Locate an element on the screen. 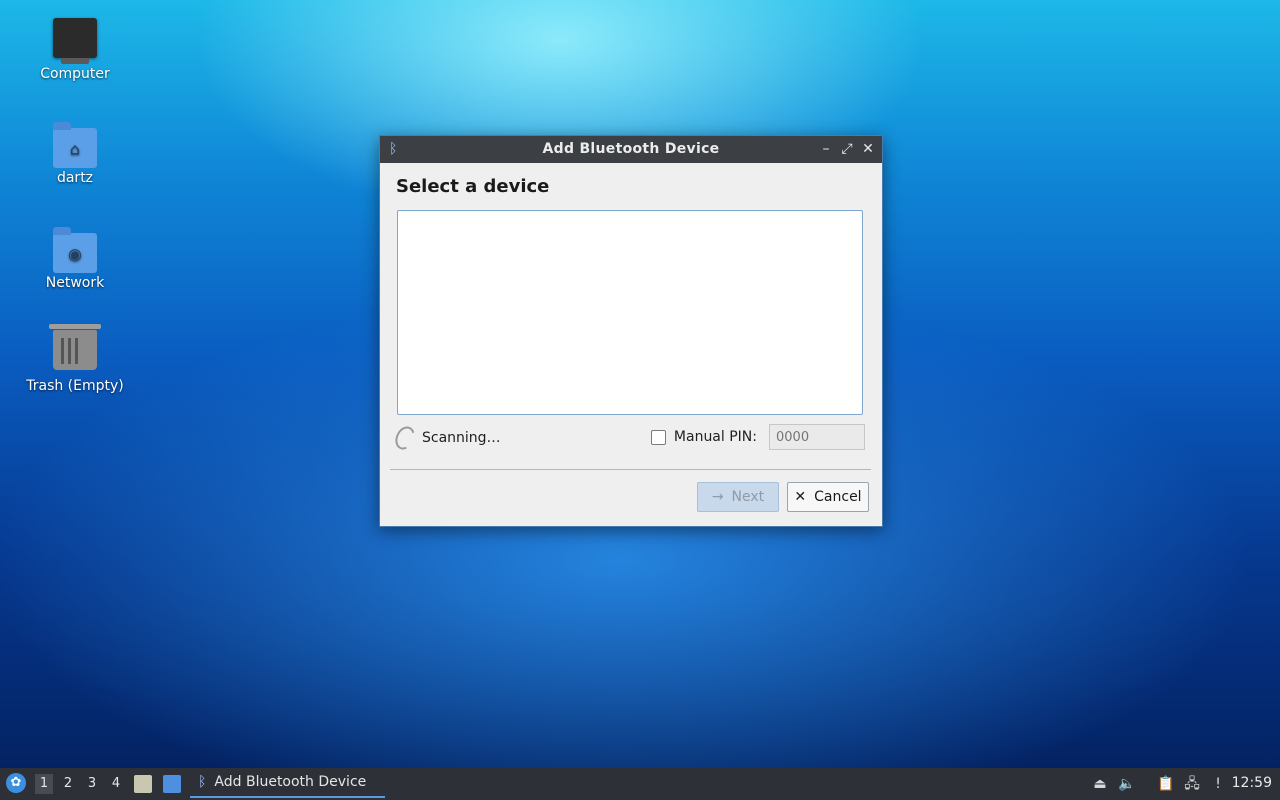 This screenshot has height=800, width=1280. task-label: Add Bluetooth Device is located at coordinates (290, 782).